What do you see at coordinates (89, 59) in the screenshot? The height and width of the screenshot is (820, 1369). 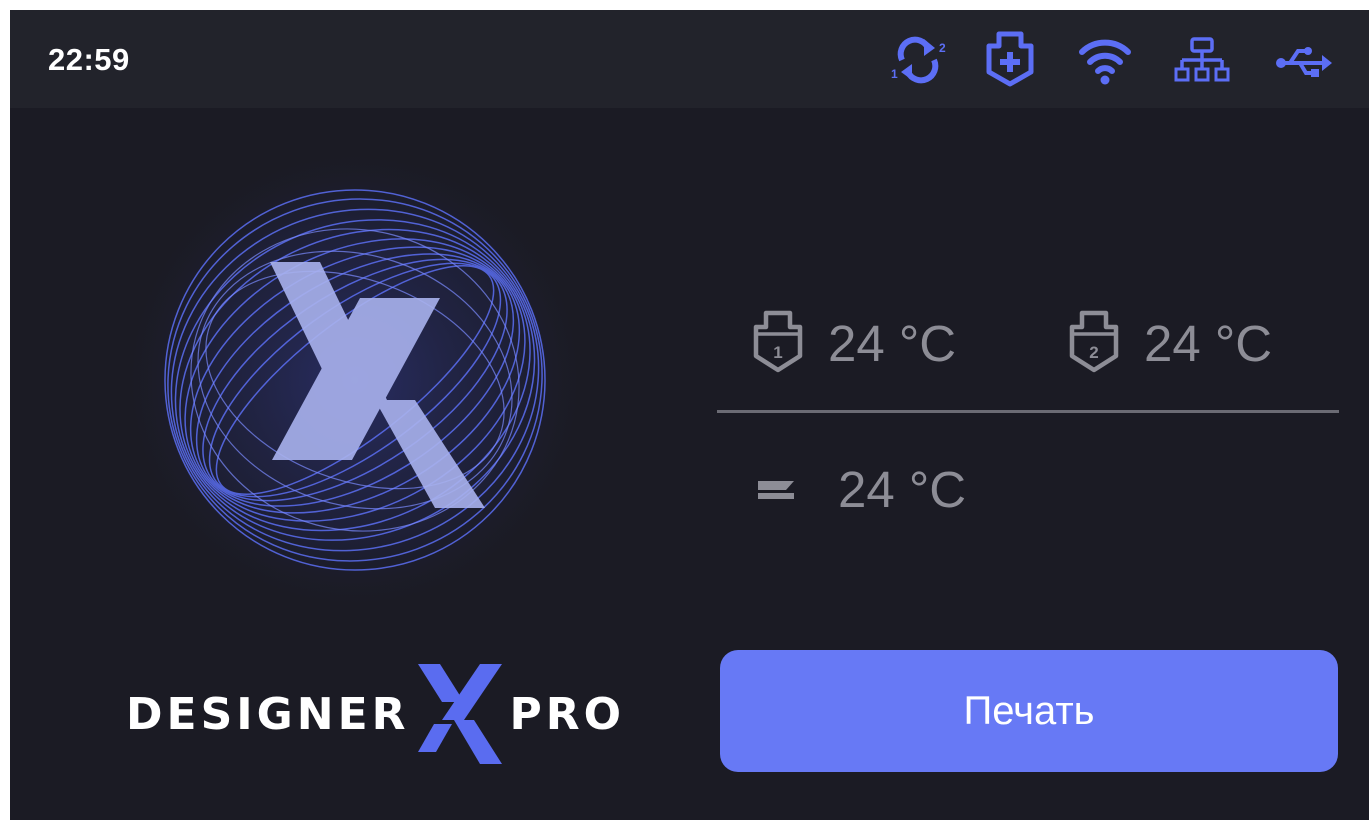 I see `clock: 22:59` at bounding box center [89, 59].